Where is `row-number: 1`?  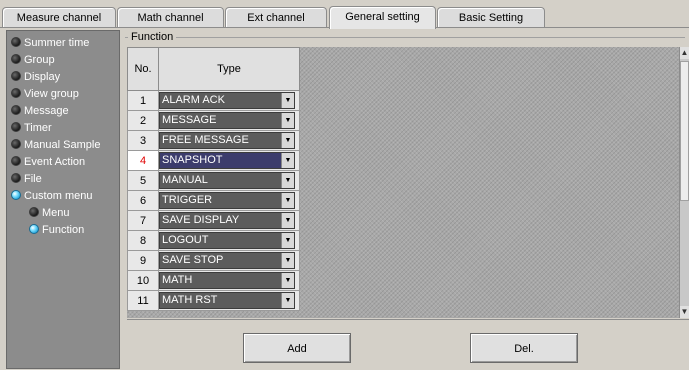 row-number: 1 is located at coordinates (143, 100).